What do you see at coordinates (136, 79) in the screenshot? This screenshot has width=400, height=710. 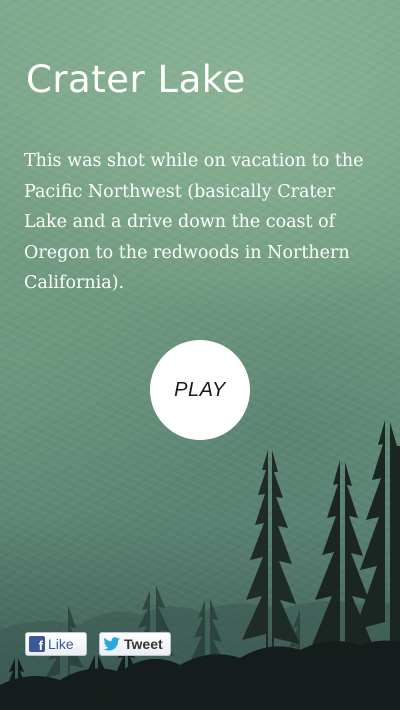 I see `page-title: Crater Lake` at bounding box center [136, 79].